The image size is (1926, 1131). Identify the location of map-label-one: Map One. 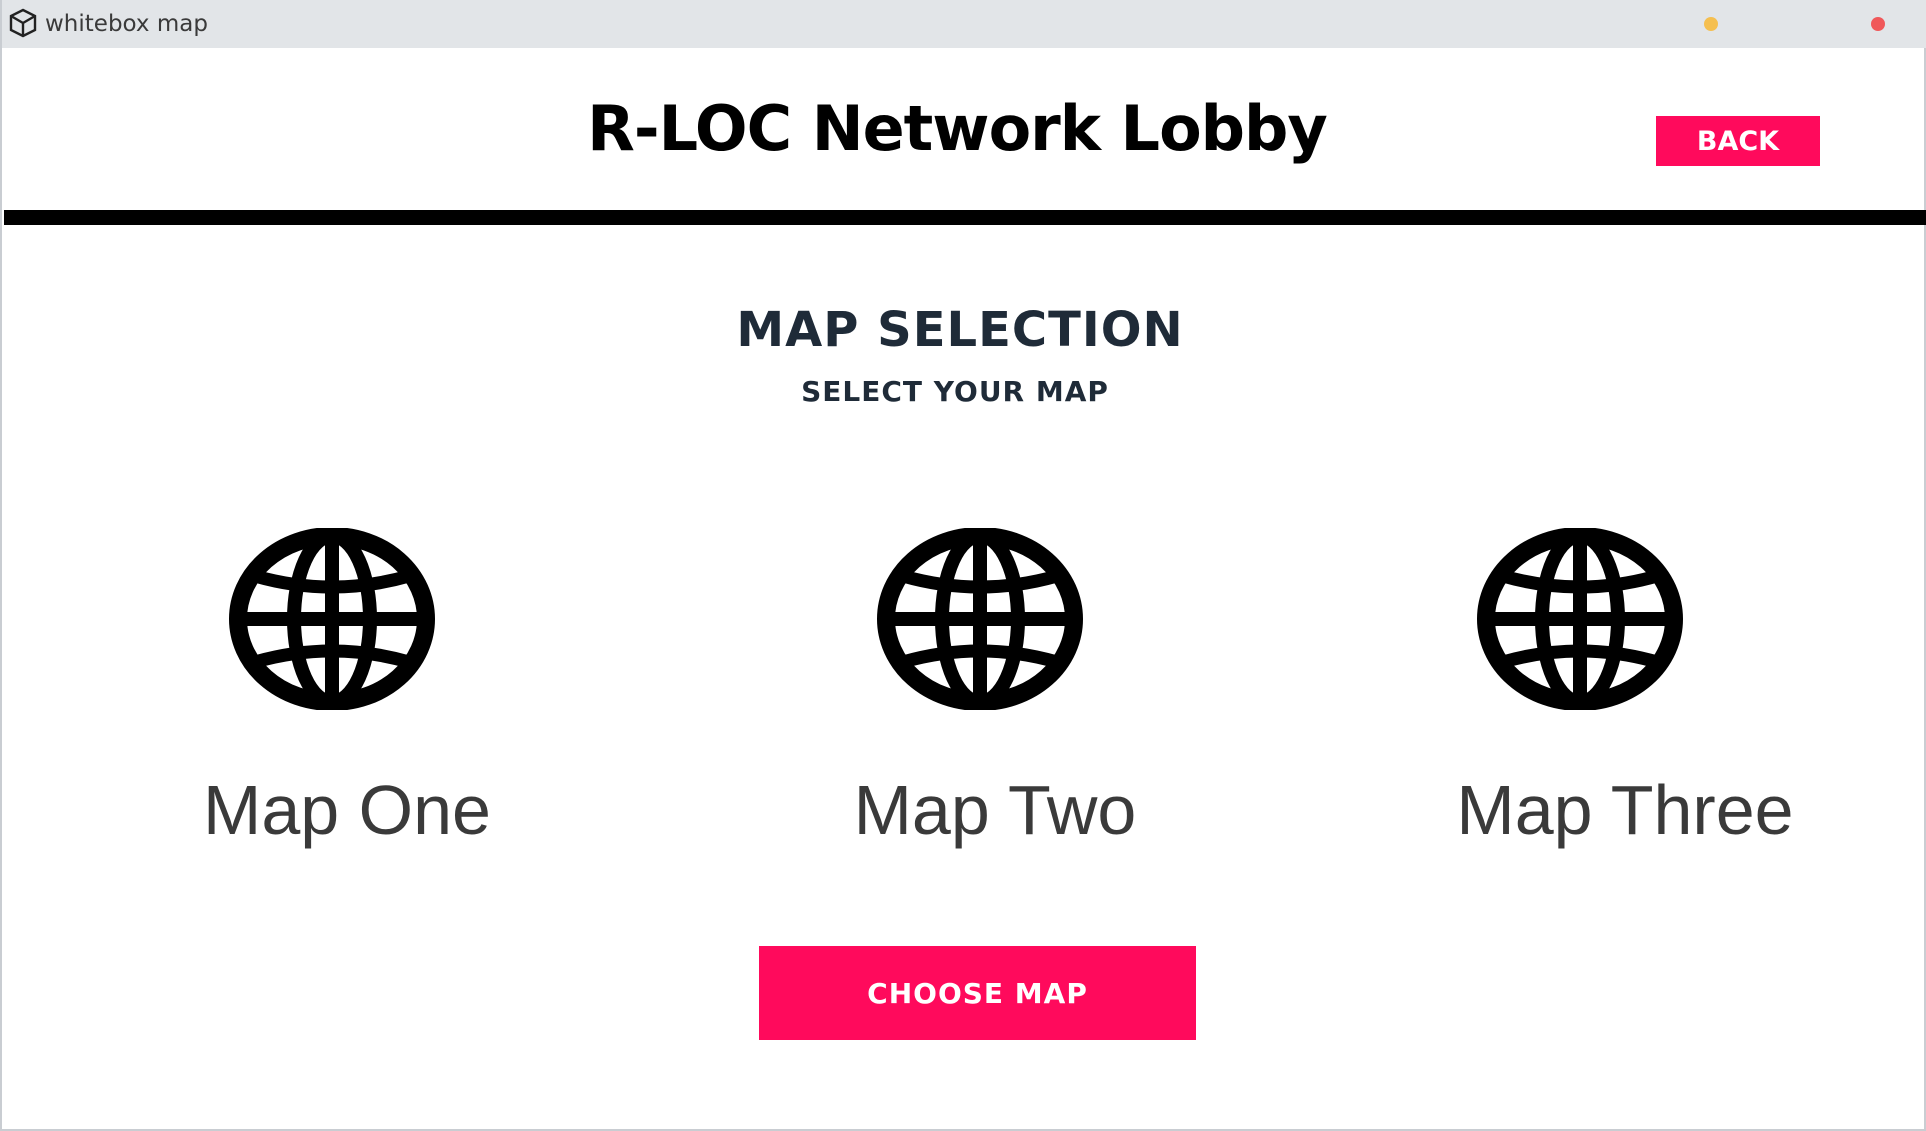
(347, 810).